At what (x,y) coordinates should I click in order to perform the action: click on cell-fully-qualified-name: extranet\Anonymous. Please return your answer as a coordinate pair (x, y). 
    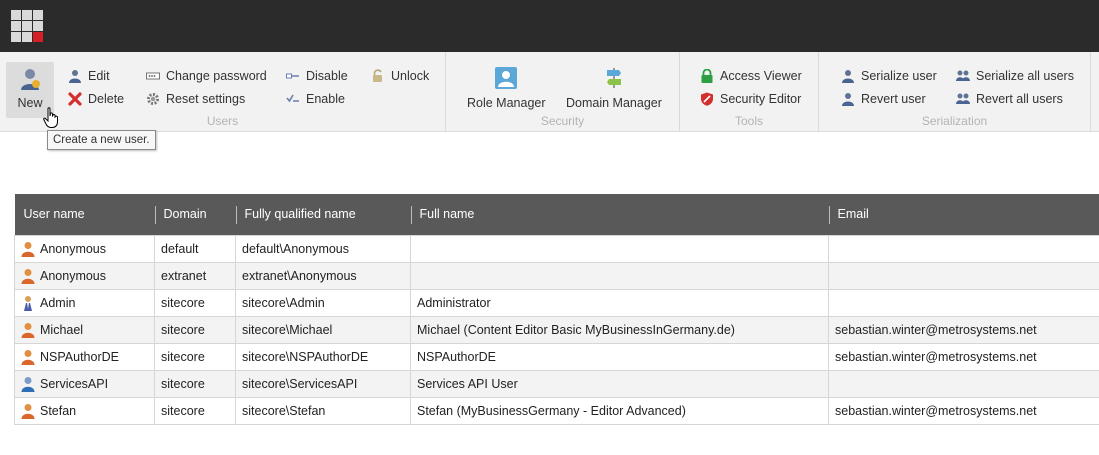
    Looking at the image, I should click on (323, 275).